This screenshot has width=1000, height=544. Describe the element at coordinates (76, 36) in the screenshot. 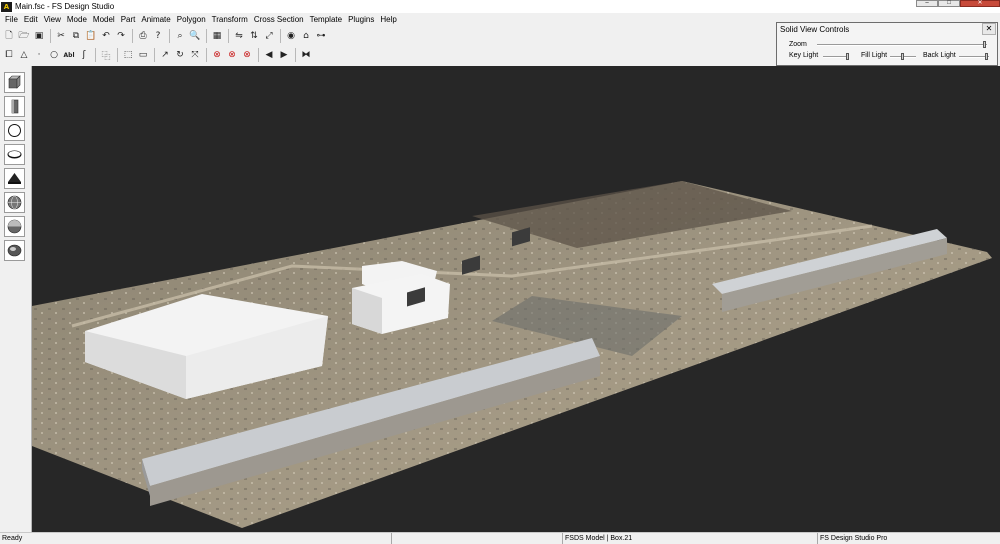

I see `copy-icon: ⧉` at that location.